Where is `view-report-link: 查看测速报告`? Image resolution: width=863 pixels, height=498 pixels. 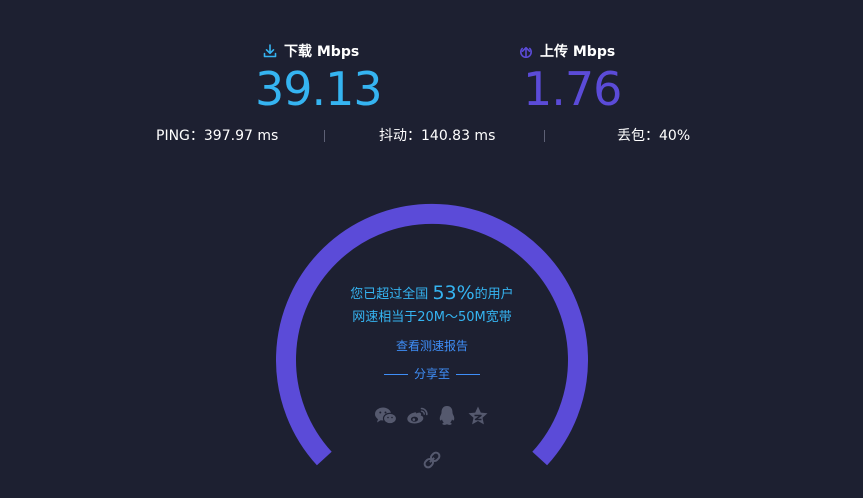
view-report-link: 查看测速报告 is located at coordinates (432, 346).